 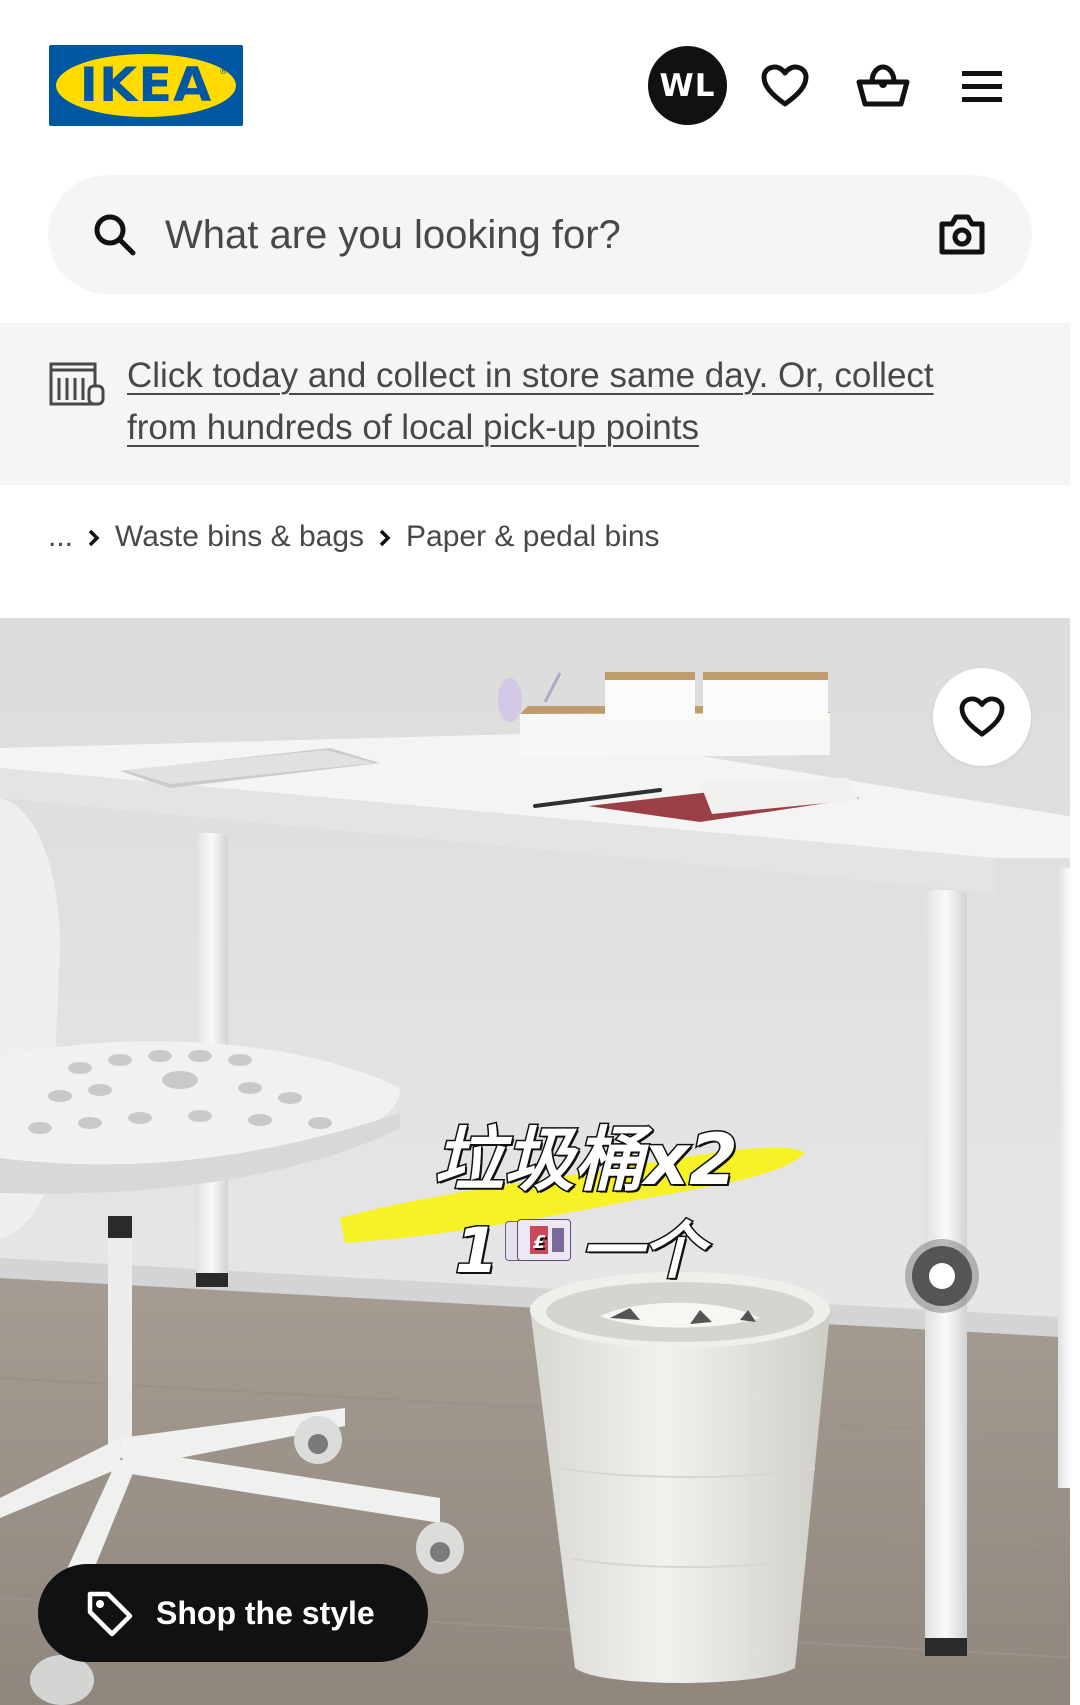 What do you see at coordinates (77, 384) in the screenshot?
I see `store-pickup-icon` at bounding box center [77, 384].